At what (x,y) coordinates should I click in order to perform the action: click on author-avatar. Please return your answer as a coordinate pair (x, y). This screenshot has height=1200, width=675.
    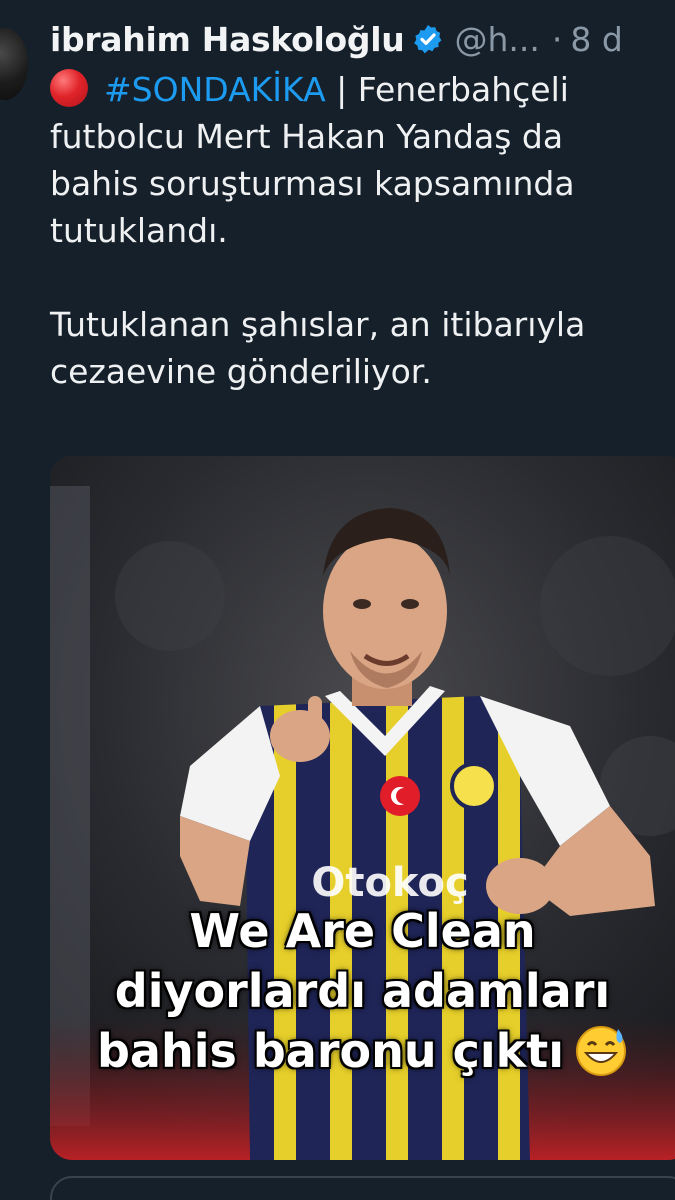
    Looking at the image, I should click on (14, 64).